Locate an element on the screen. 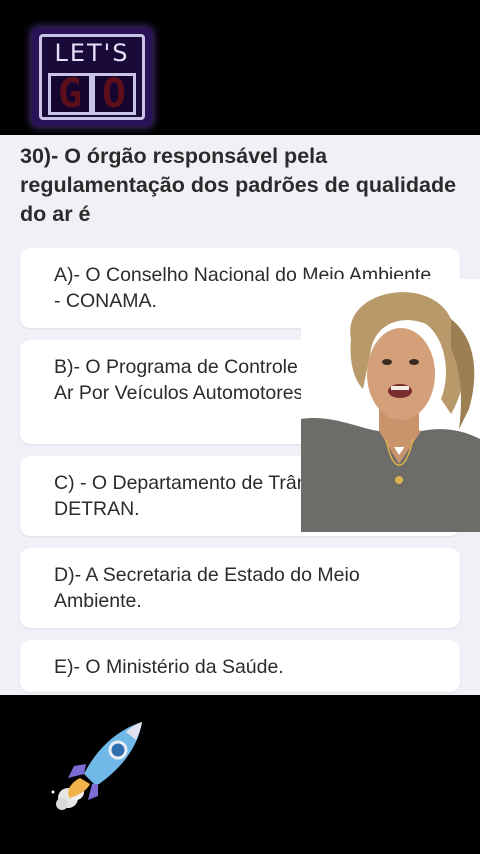 The width and height of the screenshot is (480, 854). logo-go-row: G O is located at coordinates (92, 94).